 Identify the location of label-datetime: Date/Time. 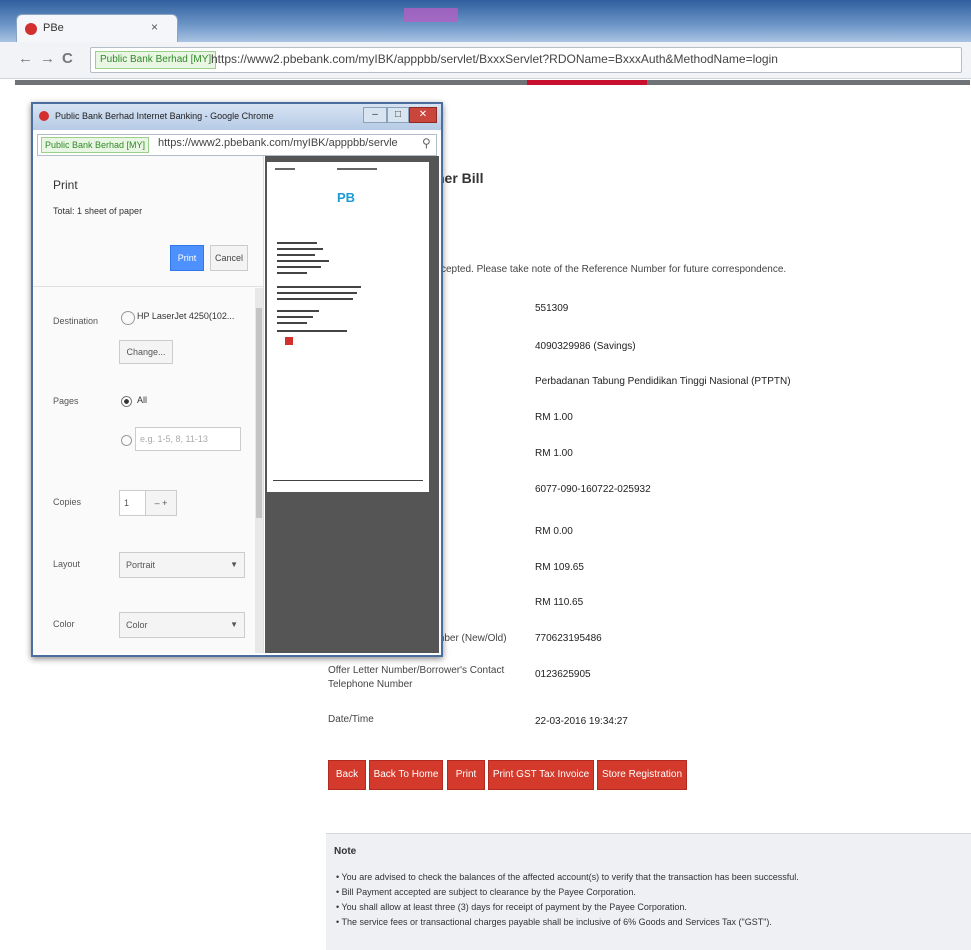
(351, 719).